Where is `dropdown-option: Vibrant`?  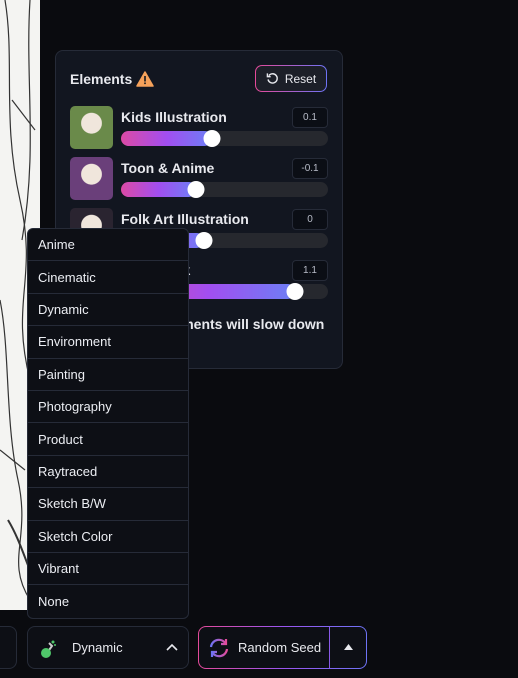
dropdown-option: Vibrant is located at coordinates (108, 569).